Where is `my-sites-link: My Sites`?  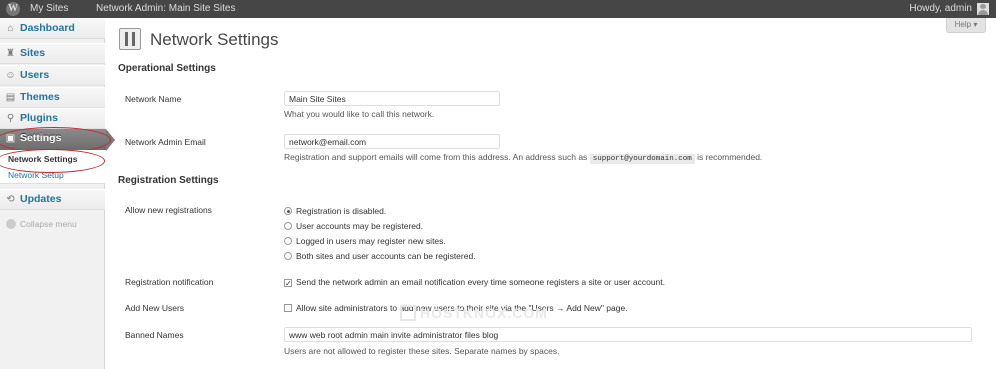
my-sites-link: My Sites is located at coordinates (49, 8).